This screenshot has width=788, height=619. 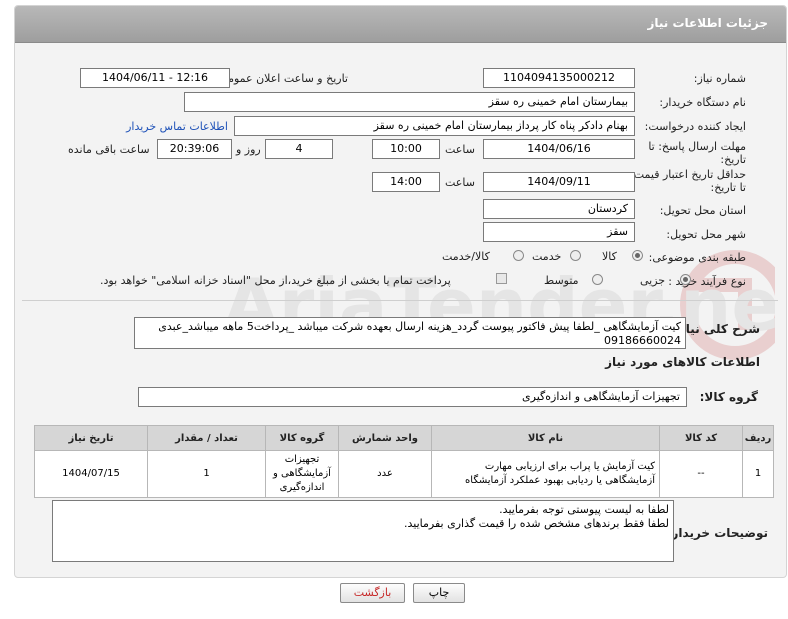 What do you see at coordinates (561, 280) in the screenshot?
I see `process-option-medium: متوسط` at bounding box center [561, 280].